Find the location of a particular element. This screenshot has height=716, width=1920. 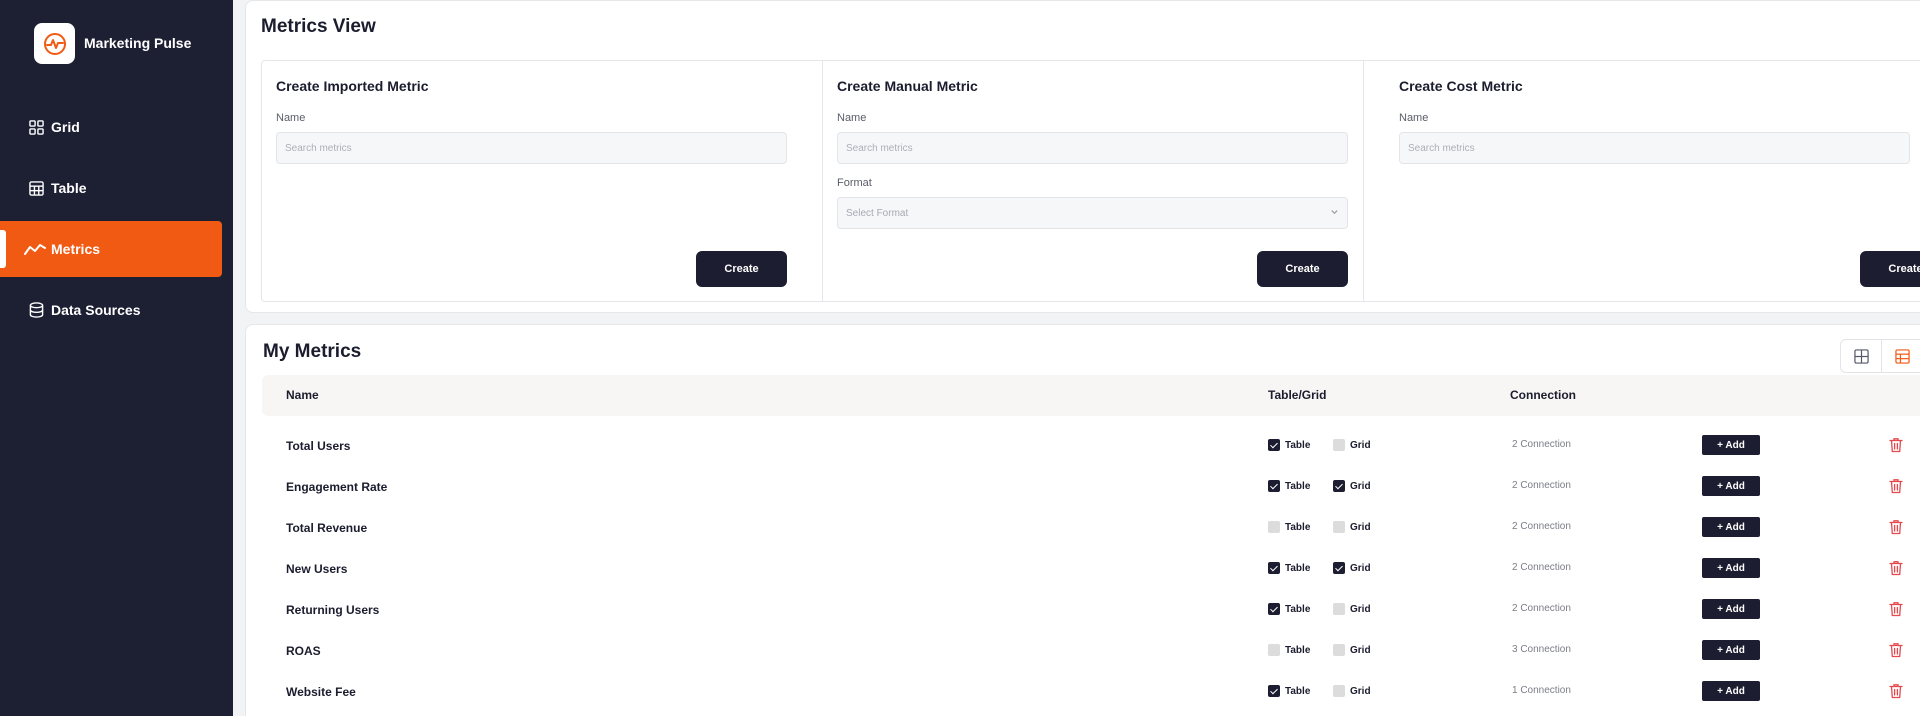

sidebar-item-label: Table is located at coordinates (69, 188).